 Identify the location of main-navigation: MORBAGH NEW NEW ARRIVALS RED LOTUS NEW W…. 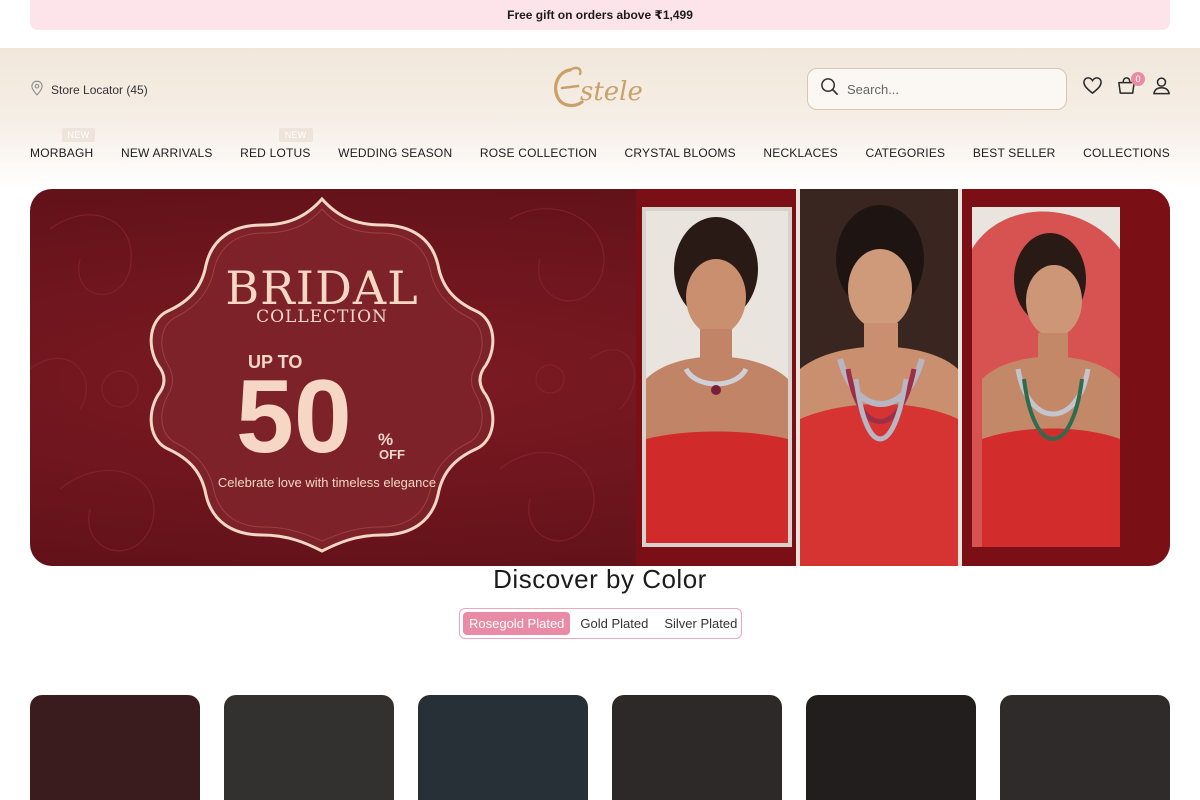
(600, 146).